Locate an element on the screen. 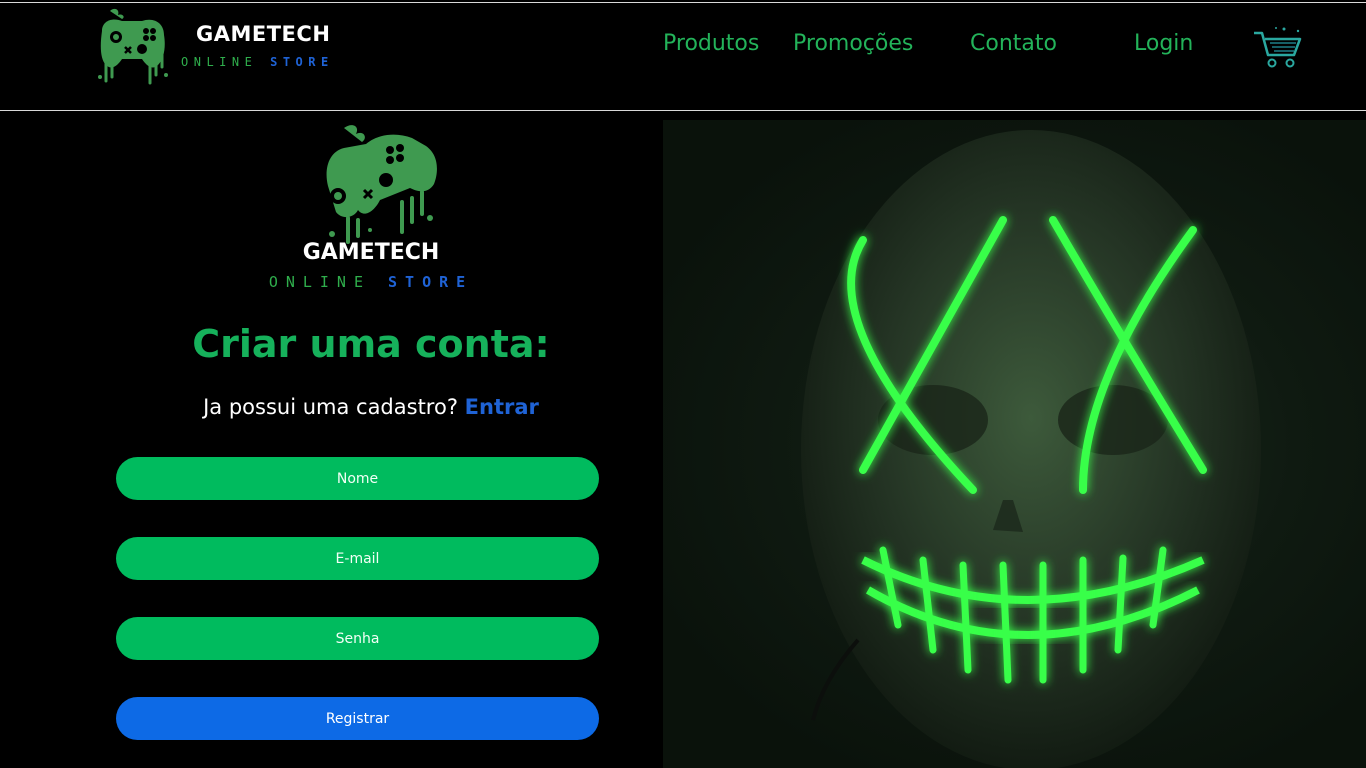 This screenshot has height=768, width=1366. brand-subtitle: ONLINE STORE is located at coordinates (257, 62).